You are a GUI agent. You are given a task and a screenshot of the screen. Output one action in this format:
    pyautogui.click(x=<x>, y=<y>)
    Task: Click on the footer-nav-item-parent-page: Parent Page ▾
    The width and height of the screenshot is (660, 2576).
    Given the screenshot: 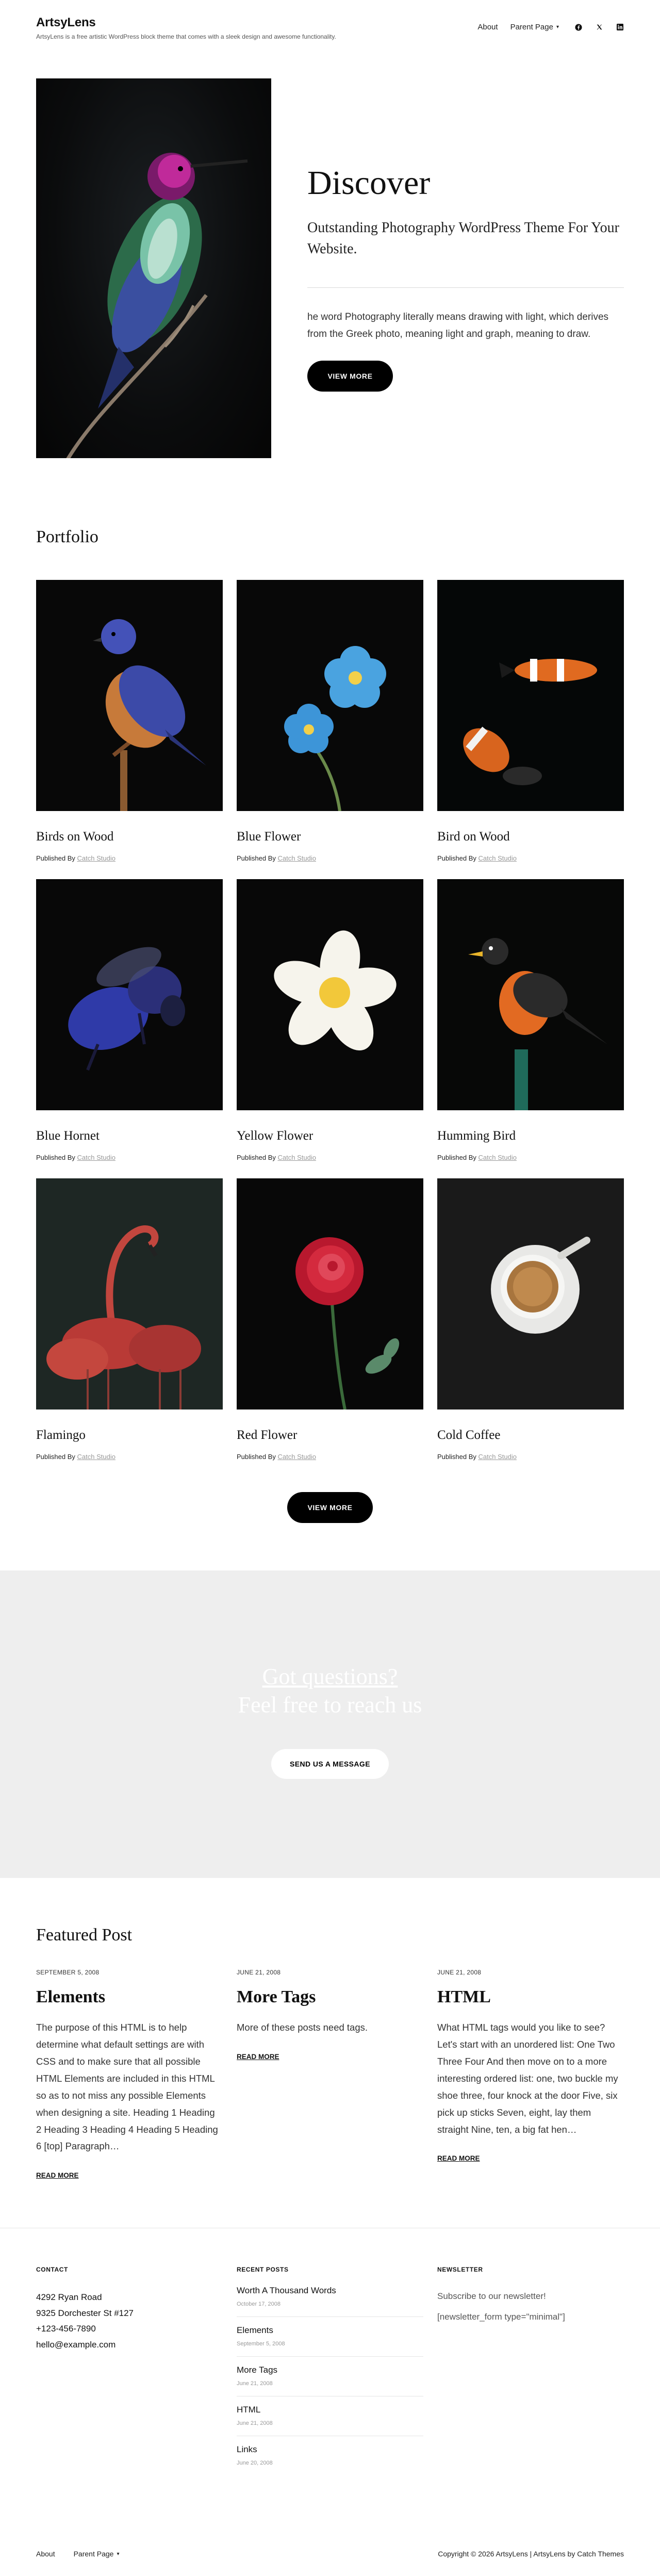 What is the action you would take?
    pyautogui.click(x=97, y=2554)
    